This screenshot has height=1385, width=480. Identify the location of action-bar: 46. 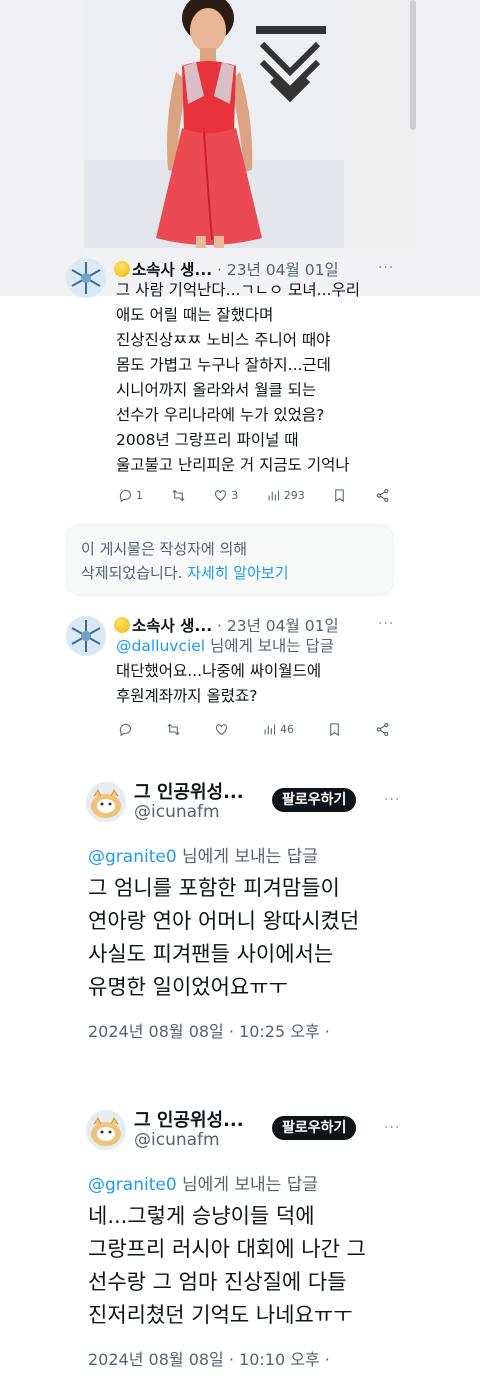
(254, 729).